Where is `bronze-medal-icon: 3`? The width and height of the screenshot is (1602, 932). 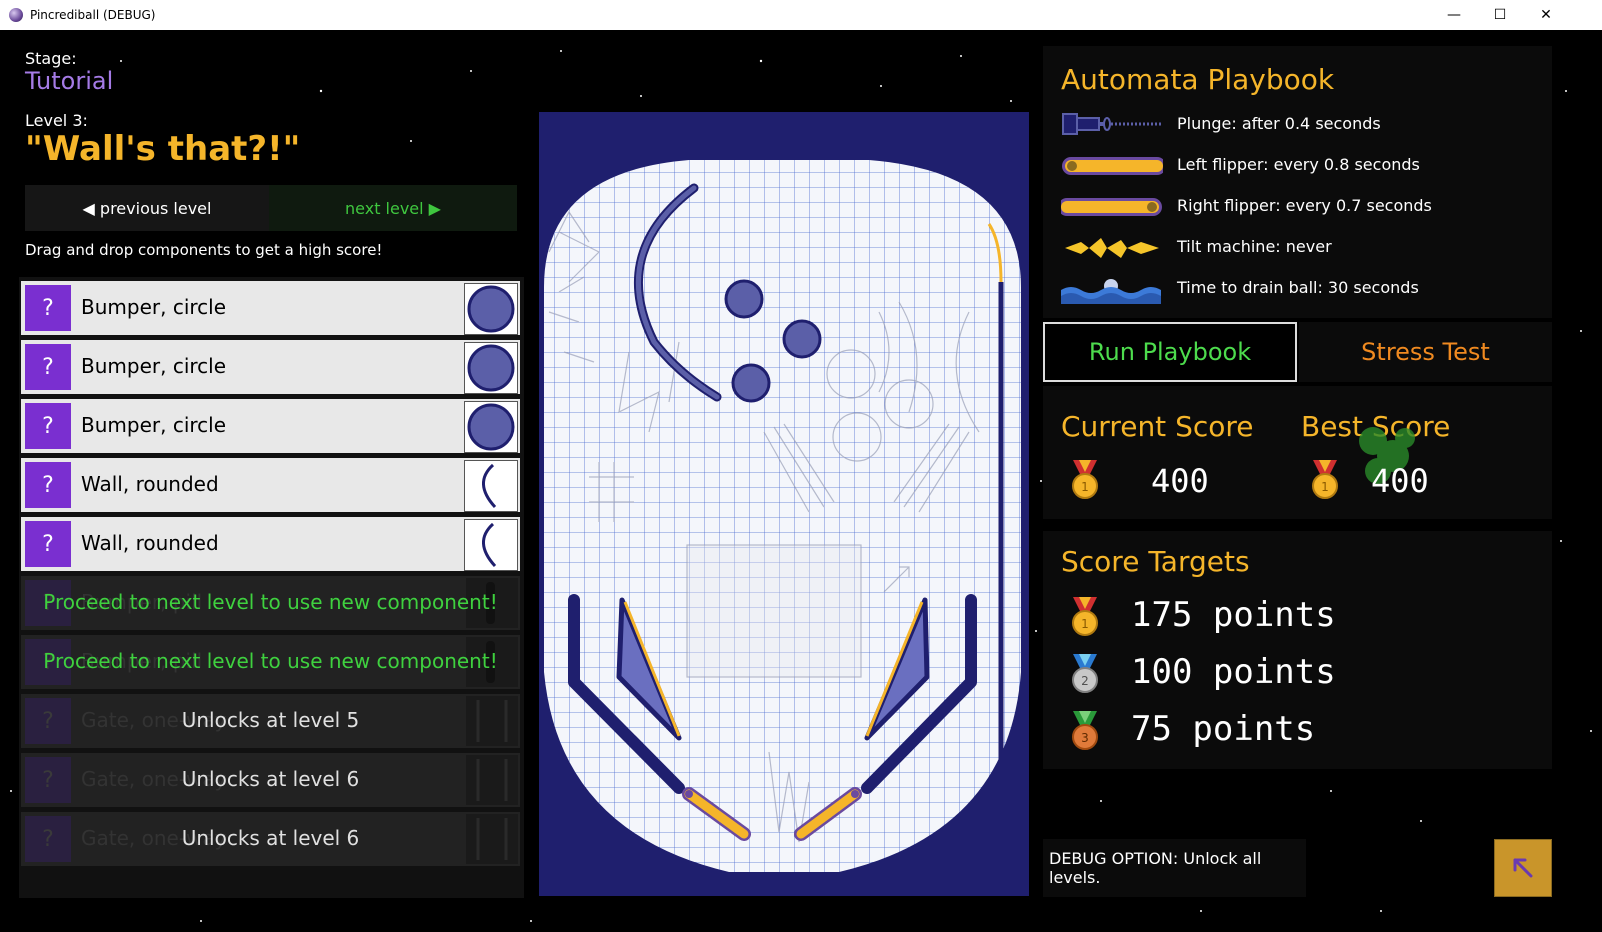
bronze-medal-icon: 3 is located at coordinates (1085, 730).